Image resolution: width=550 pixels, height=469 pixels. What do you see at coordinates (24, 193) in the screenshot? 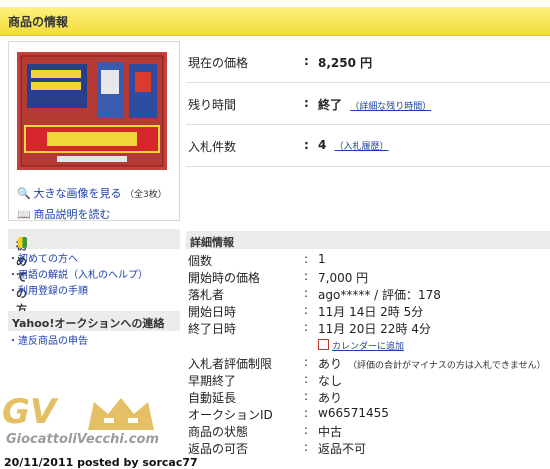
I see `magnifier-icon: 🔍` at bounding box center [24, 193].